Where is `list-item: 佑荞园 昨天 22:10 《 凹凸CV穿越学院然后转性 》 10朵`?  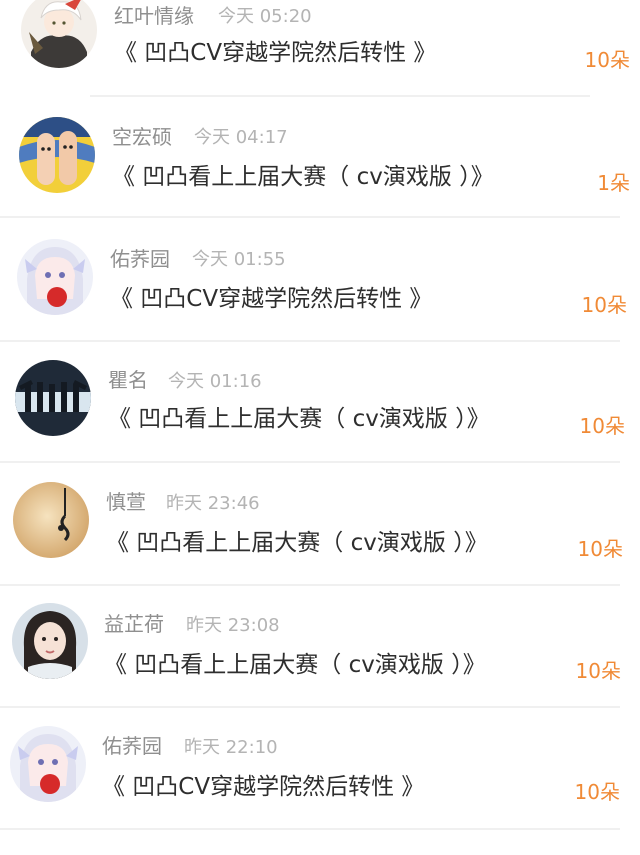
list-item: 佑荞园 昨天 22:10 《 凹凸CV穿越学院然后转性 》 10朵 is located at coordinates (320, 790).